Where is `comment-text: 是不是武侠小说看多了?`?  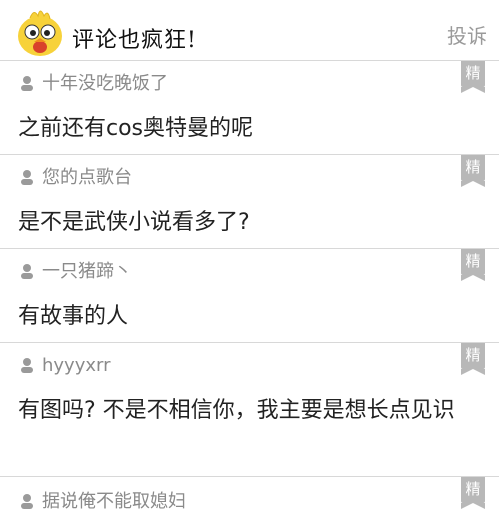
comment-text: 是不是武侠小说看多了? is located at coordinates (134, 222).